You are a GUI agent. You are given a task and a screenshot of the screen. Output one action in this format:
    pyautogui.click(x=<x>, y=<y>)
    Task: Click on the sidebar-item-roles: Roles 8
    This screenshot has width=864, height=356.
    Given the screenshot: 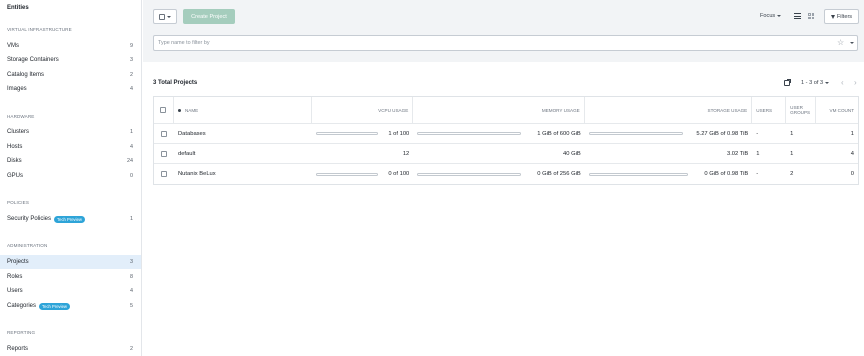 What is the action you would take?
    pyautogui.click(x=70, y=277)
    